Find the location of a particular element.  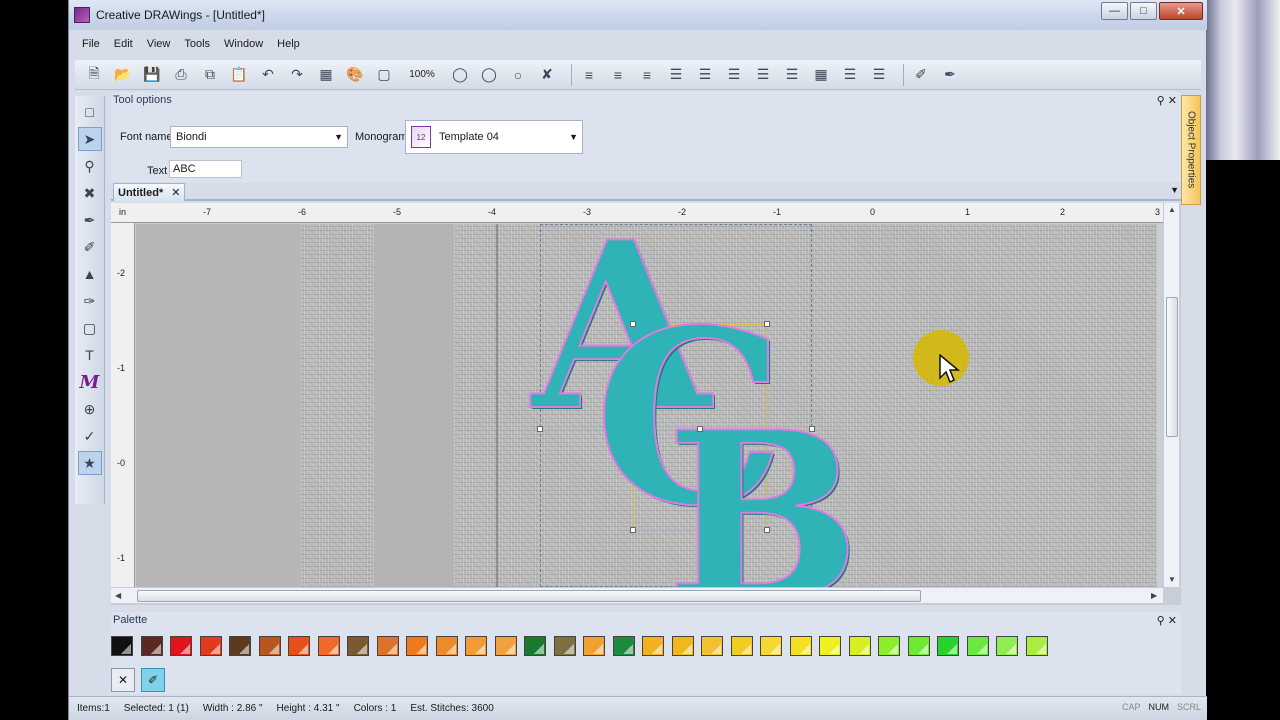

open-file-icon: 📂 is located at coordinates (123, 75).